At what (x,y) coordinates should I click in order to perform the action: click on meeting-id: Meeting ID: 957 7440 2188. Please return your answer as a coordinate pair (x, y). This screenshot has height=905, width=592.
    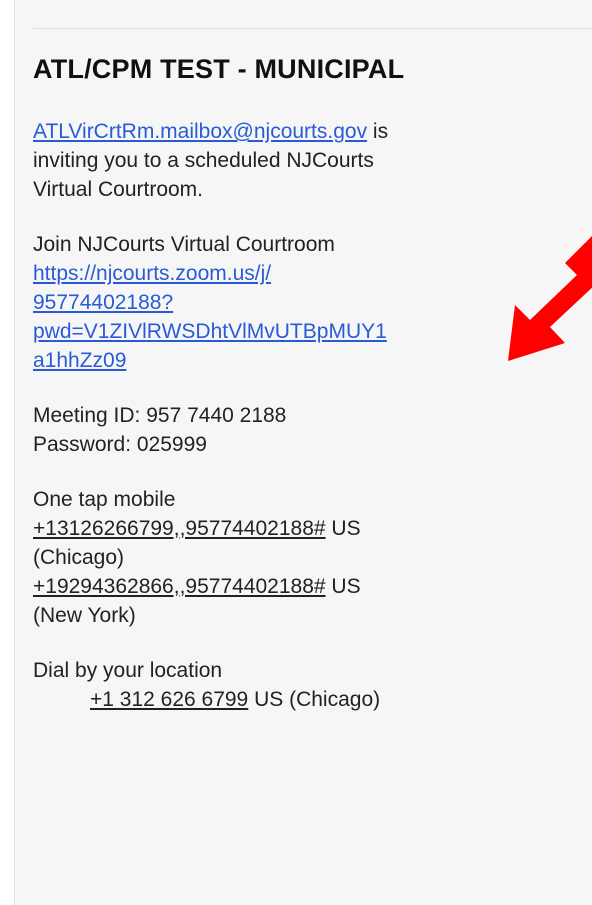
    Looking at the image, I should click on (160, 415).